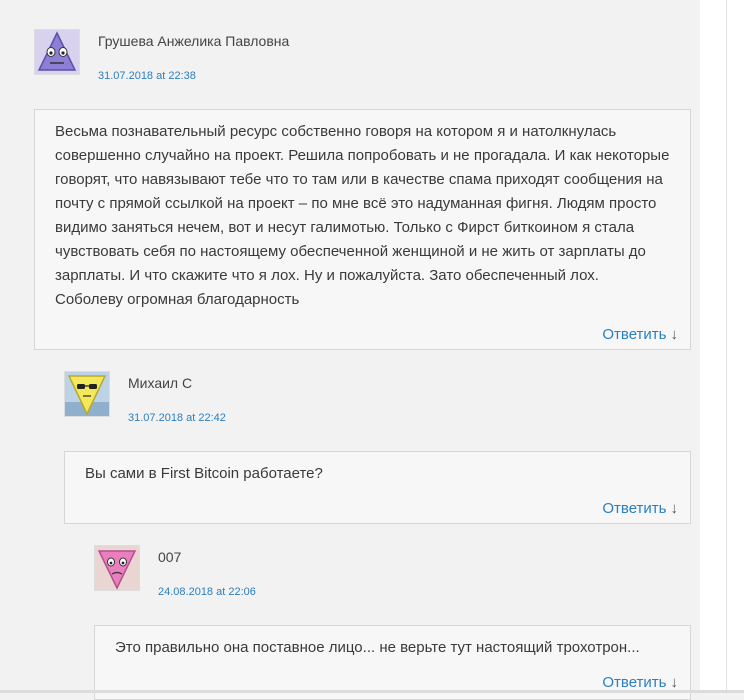  I want to click on pink-triangle-face-avatar, so click(117, 568).